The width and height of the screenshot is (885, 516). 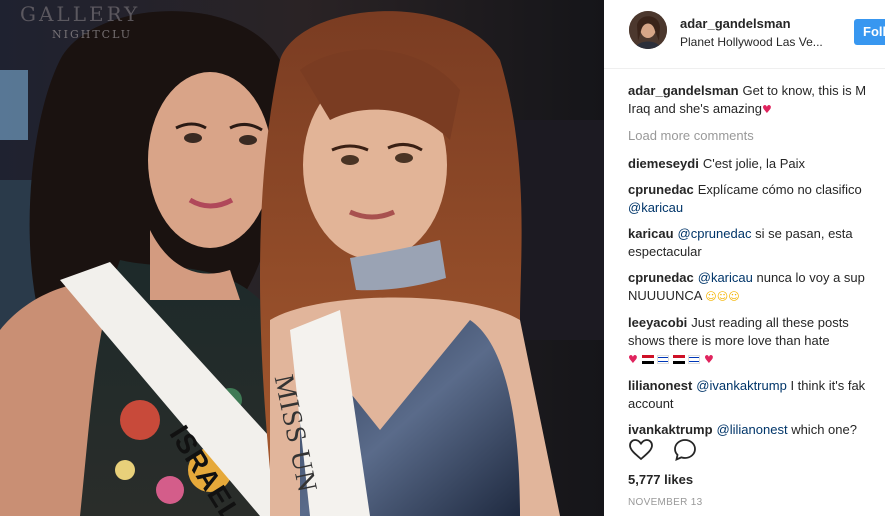 What do you see at coordinates (651, 403) in the screenshot?
I see `comment-text-line2: account` at bounding box center [651, 403].